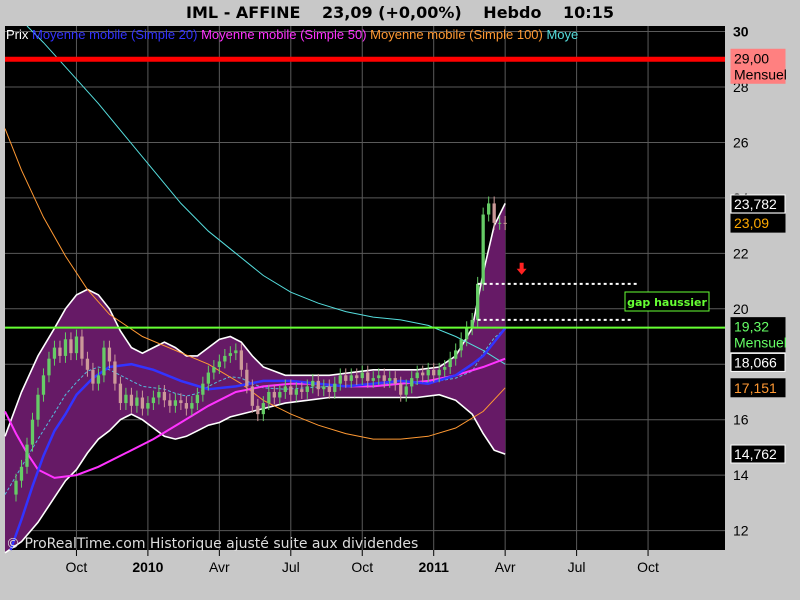 This screenshot has height=600, width=800. Describe the element at coordinates (392, 12) in the screenshot. I see `price-label: 23,09 (+0,00%)` at that location.